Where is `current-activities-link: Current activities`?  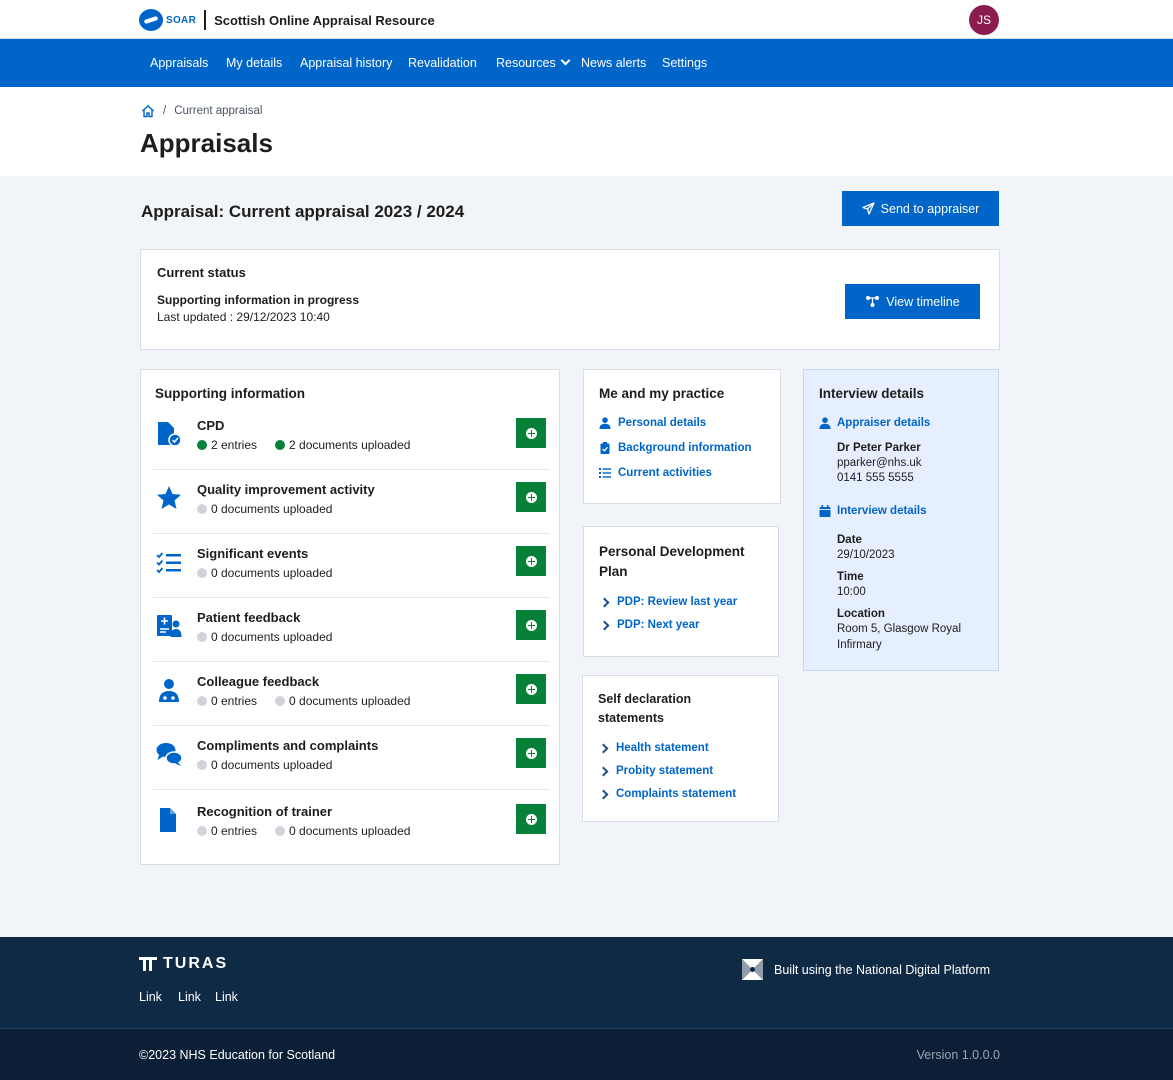
current-activities-link: Current activities is located at coordinates (655, 473).